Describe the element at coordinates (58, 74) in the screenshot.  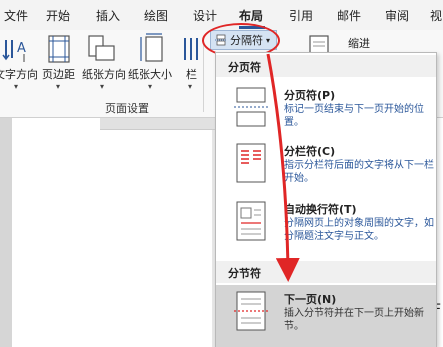
I see `margins-label: 页边距` at that location.